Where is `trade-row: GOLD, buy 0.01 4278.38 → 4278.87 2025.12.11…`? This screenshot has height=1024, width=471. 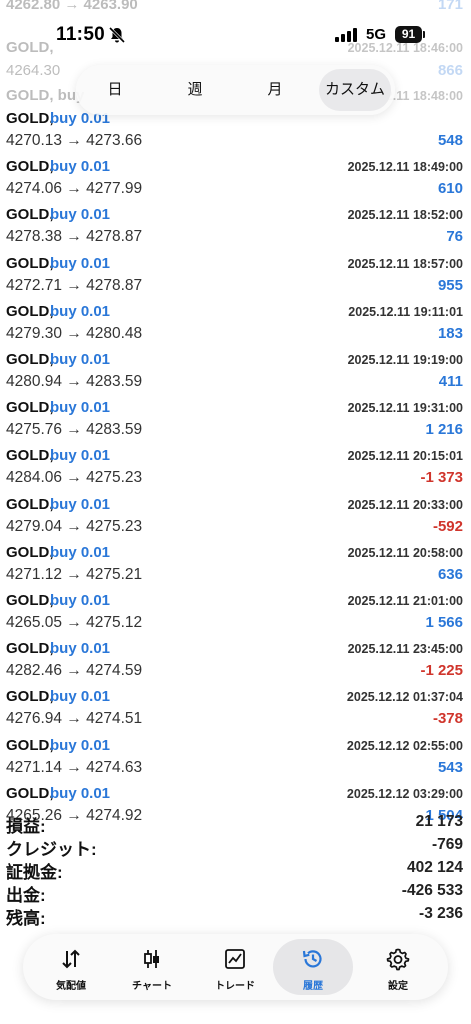
trade-row: GOLD, buy 0.01 4278.38 → 4278.87 2025.12.11… is located at coordinates (235, 226).